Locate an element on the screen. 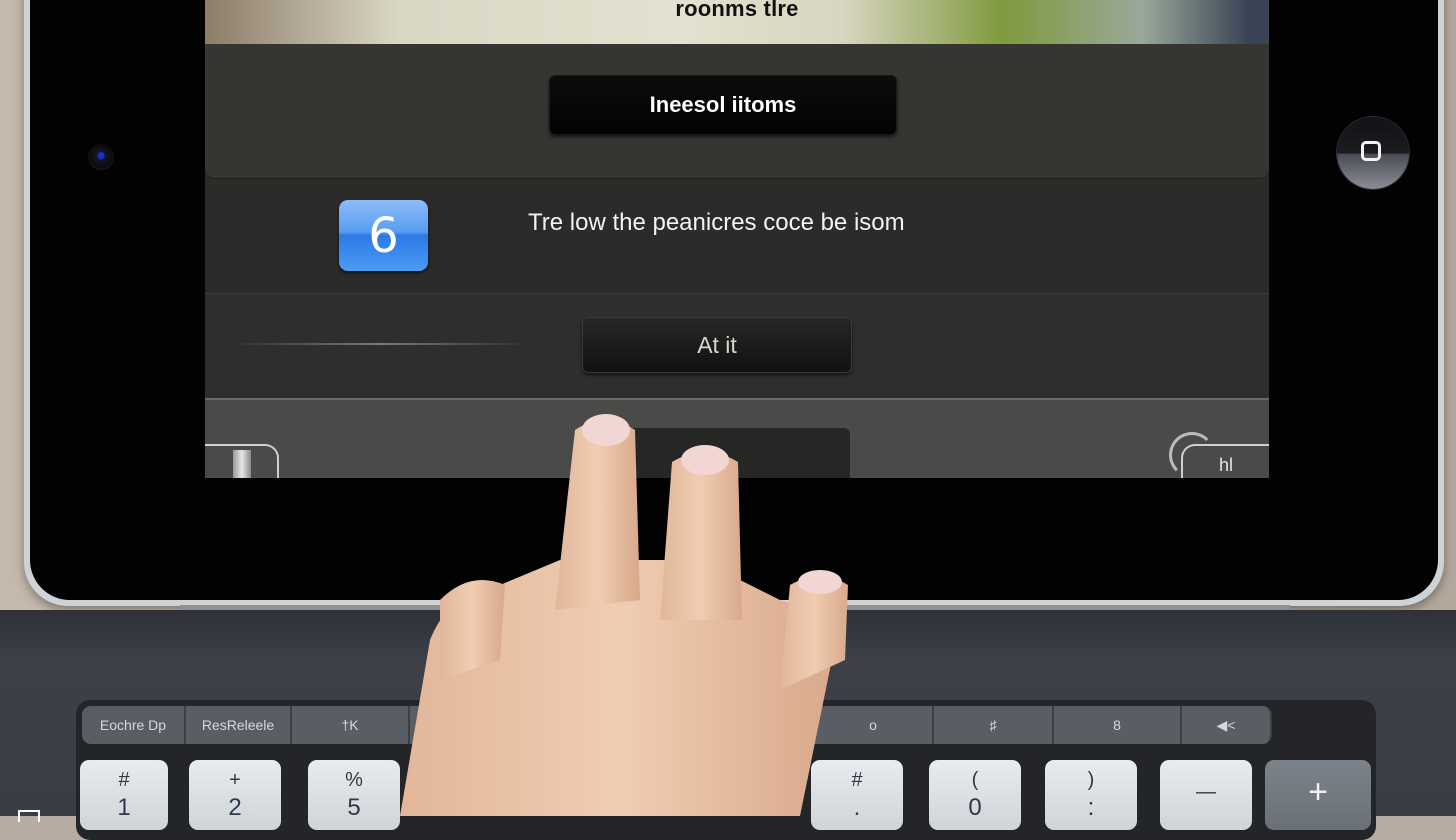 This screenshot has width=1456, height=840. bottom-toolbar: hl is located at coordinates (737, 438).